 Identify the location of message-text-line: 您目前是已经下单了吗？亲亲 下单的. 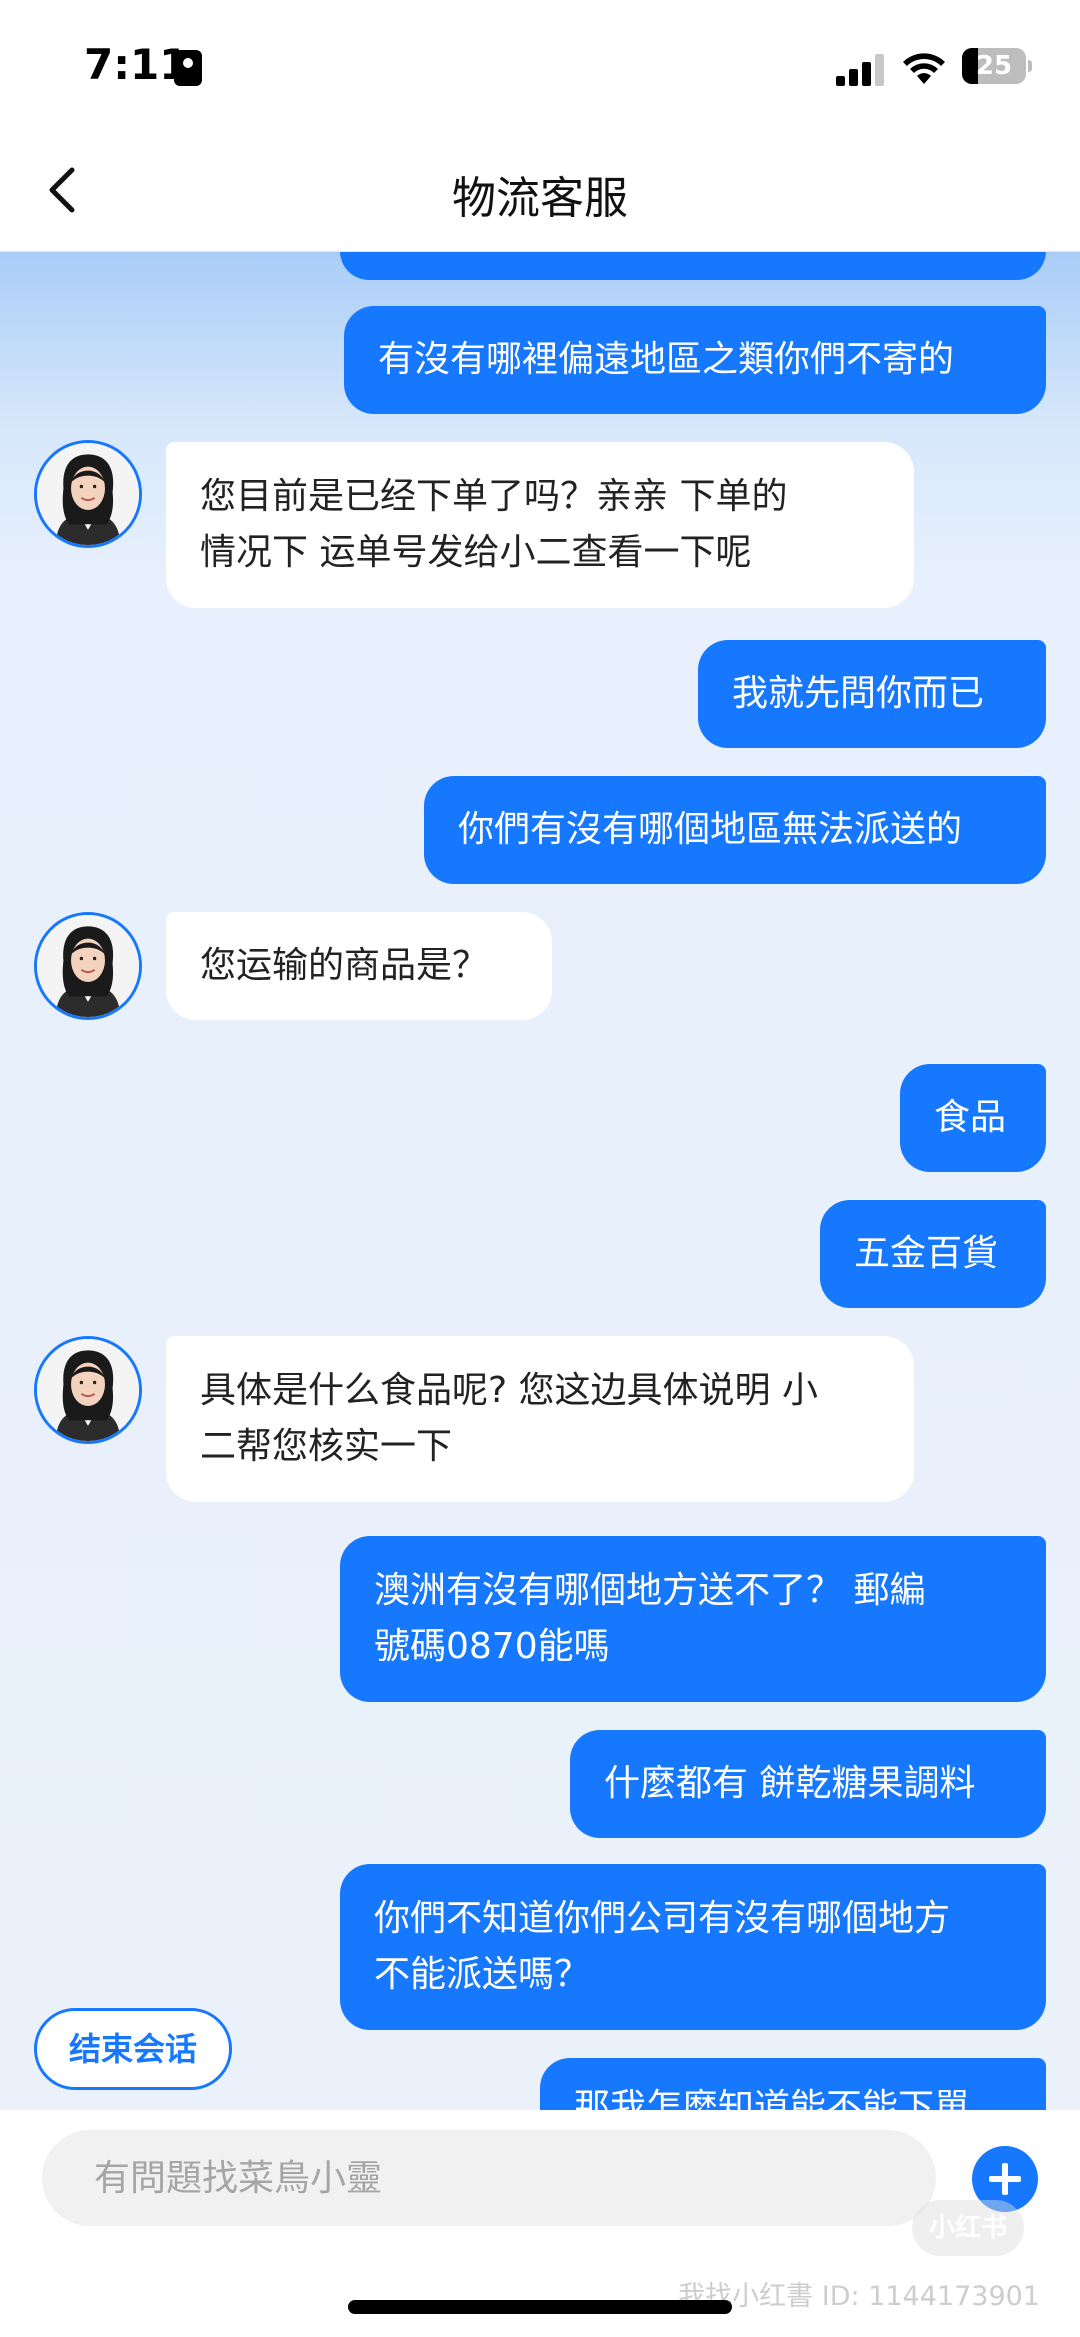
(494, 496).